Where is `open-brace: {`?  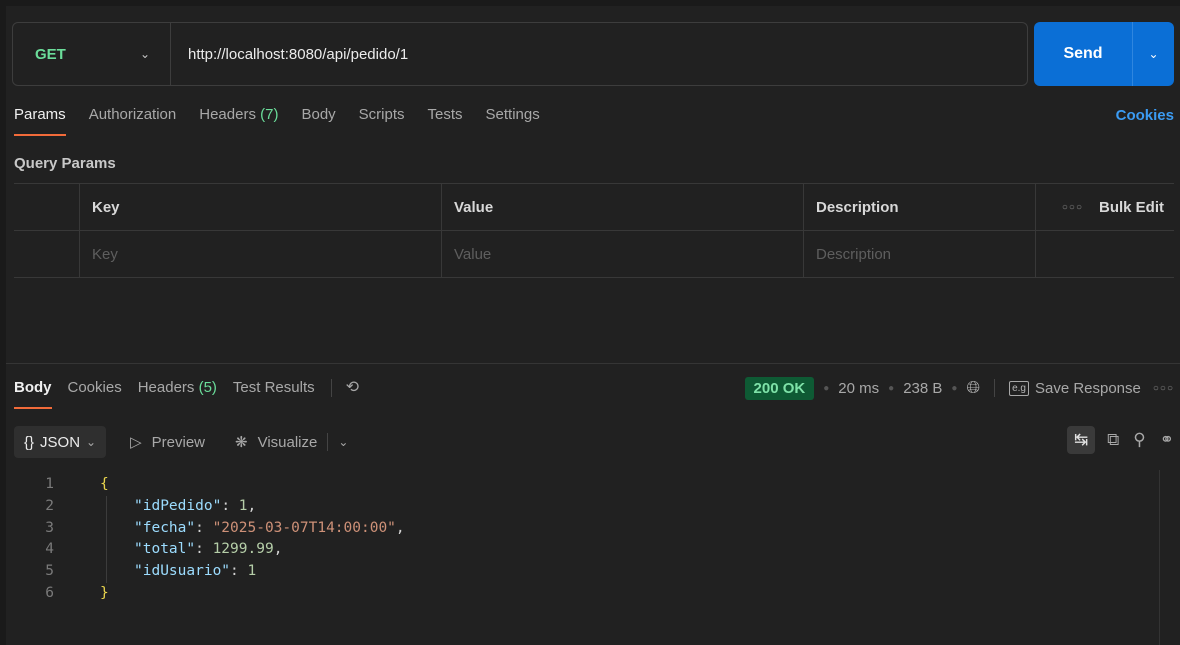 open-brace: { is located at coordinates (104, 484).